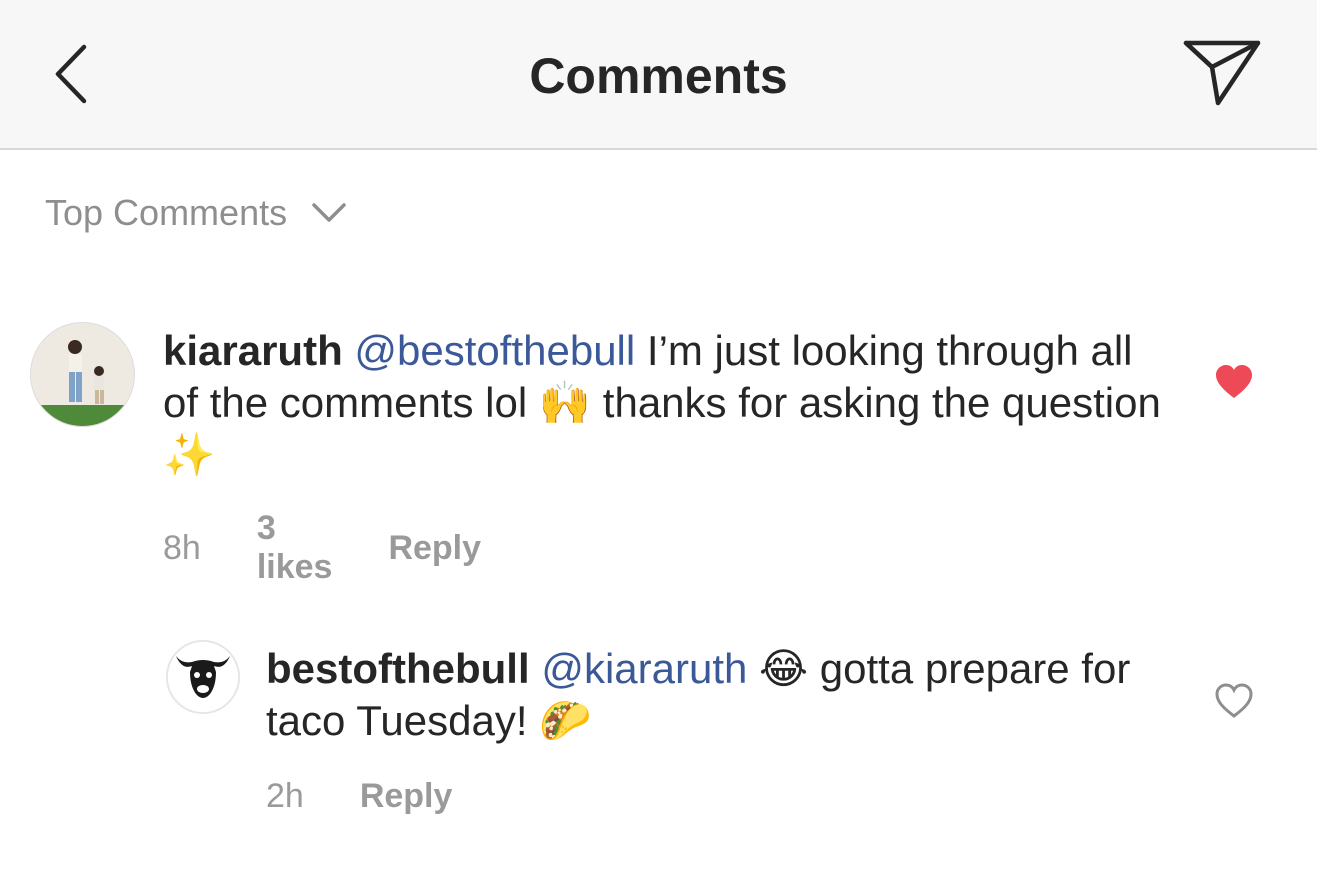 This screenshot has width=1317, height=869. What do you see at coordinates (350, 548) in the screenshot?
I see `comment-meta: 8h 3 likes Reply` at bounding box center [350, 548].